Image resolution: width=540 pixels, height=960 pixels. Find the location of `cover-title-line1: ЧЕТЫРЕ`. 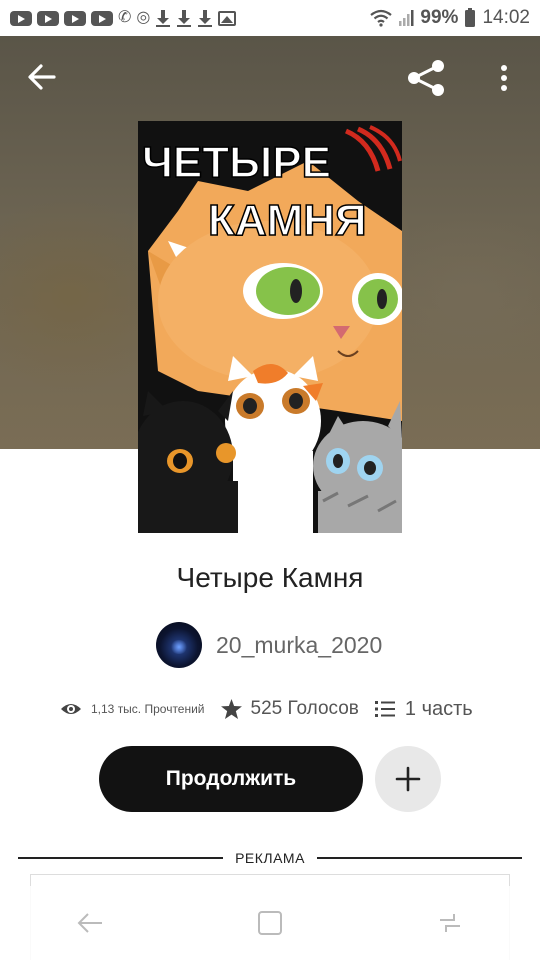

cover-title-line1: ЧЕТЫРЕ is located at coordinates (236, 162).